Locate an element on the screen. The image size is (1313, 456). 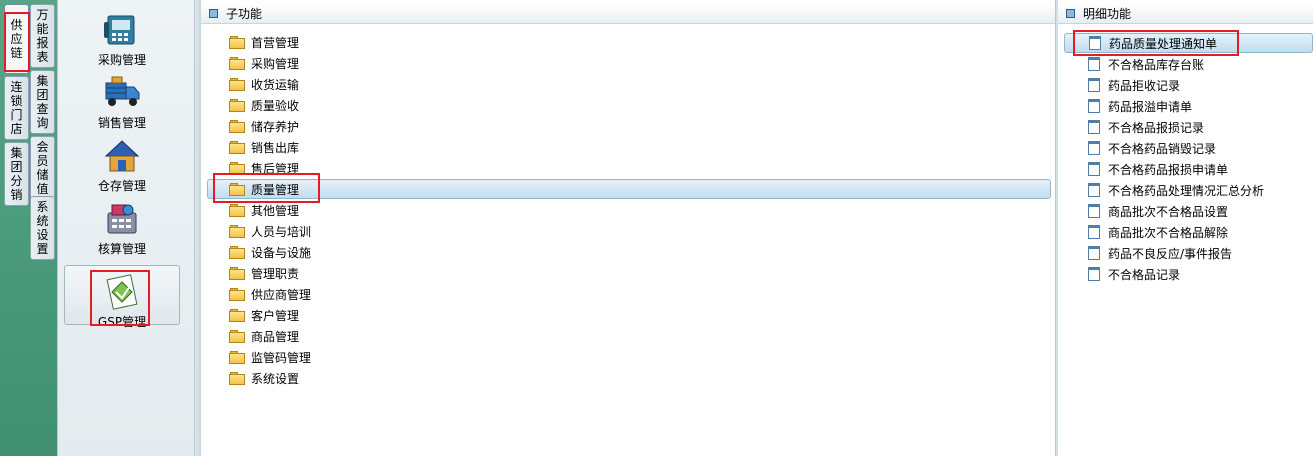
tab-char: 设 is located at coordinates (42, 235).